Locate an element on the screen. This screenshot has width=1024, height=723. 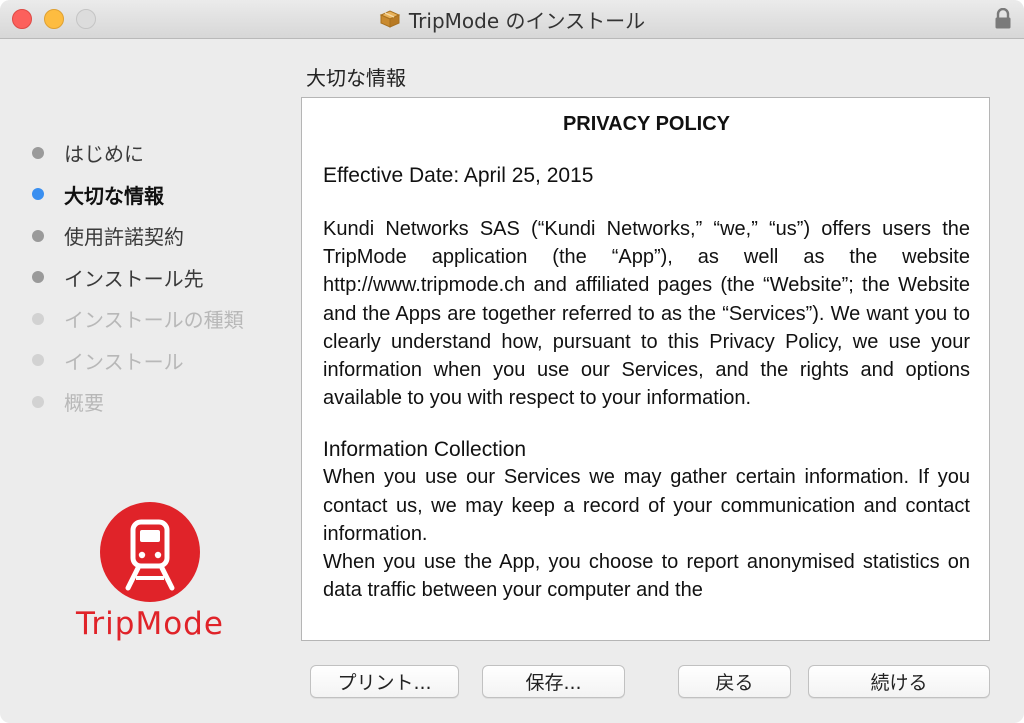
step-label: インストールの種類 is located at coordinates (154, 320).